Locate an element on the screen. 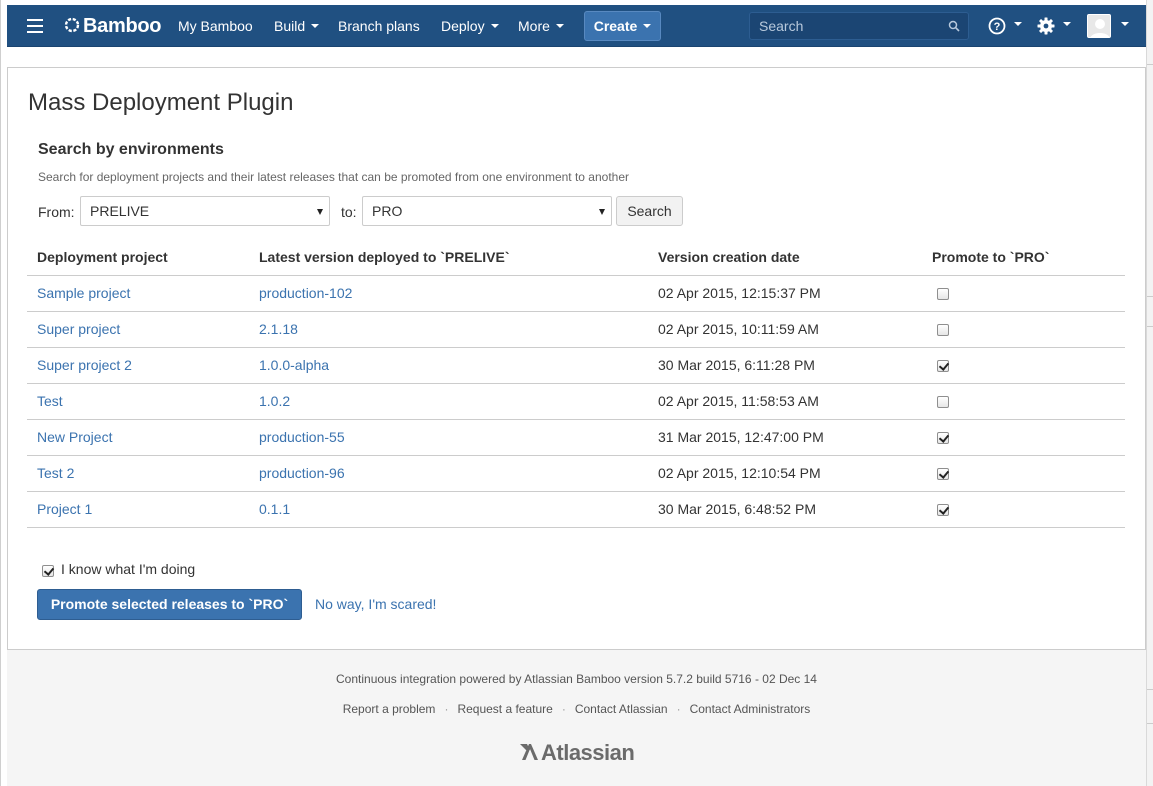 The width and height of the screenshot is (1153, 786). project-link: New Project is located at coordinates (74, 437).